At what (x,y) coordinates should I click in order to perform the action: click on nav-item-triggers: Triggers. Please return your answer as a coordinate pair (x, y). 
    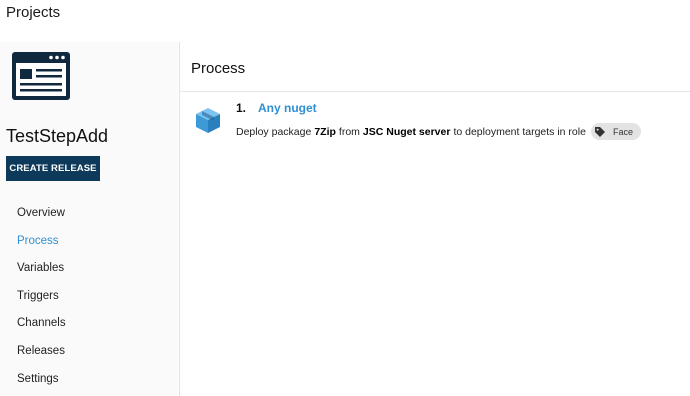
    Looking at the image, I should click on (89, 299).